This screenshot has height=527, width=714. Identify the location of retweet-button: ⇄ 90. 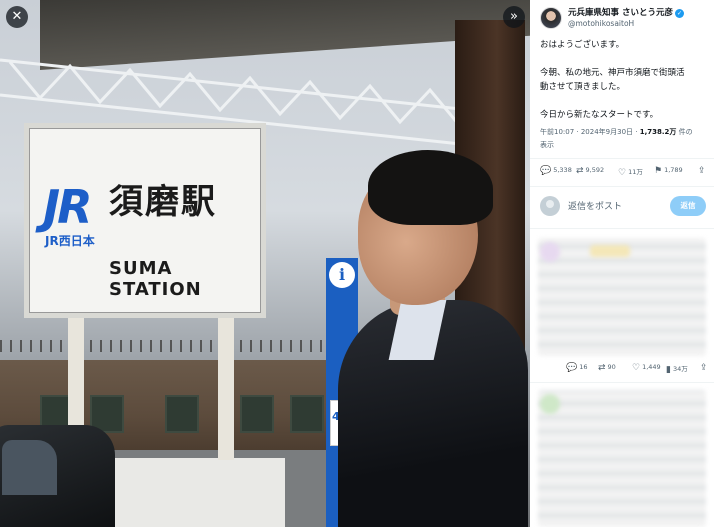
(607, 368).